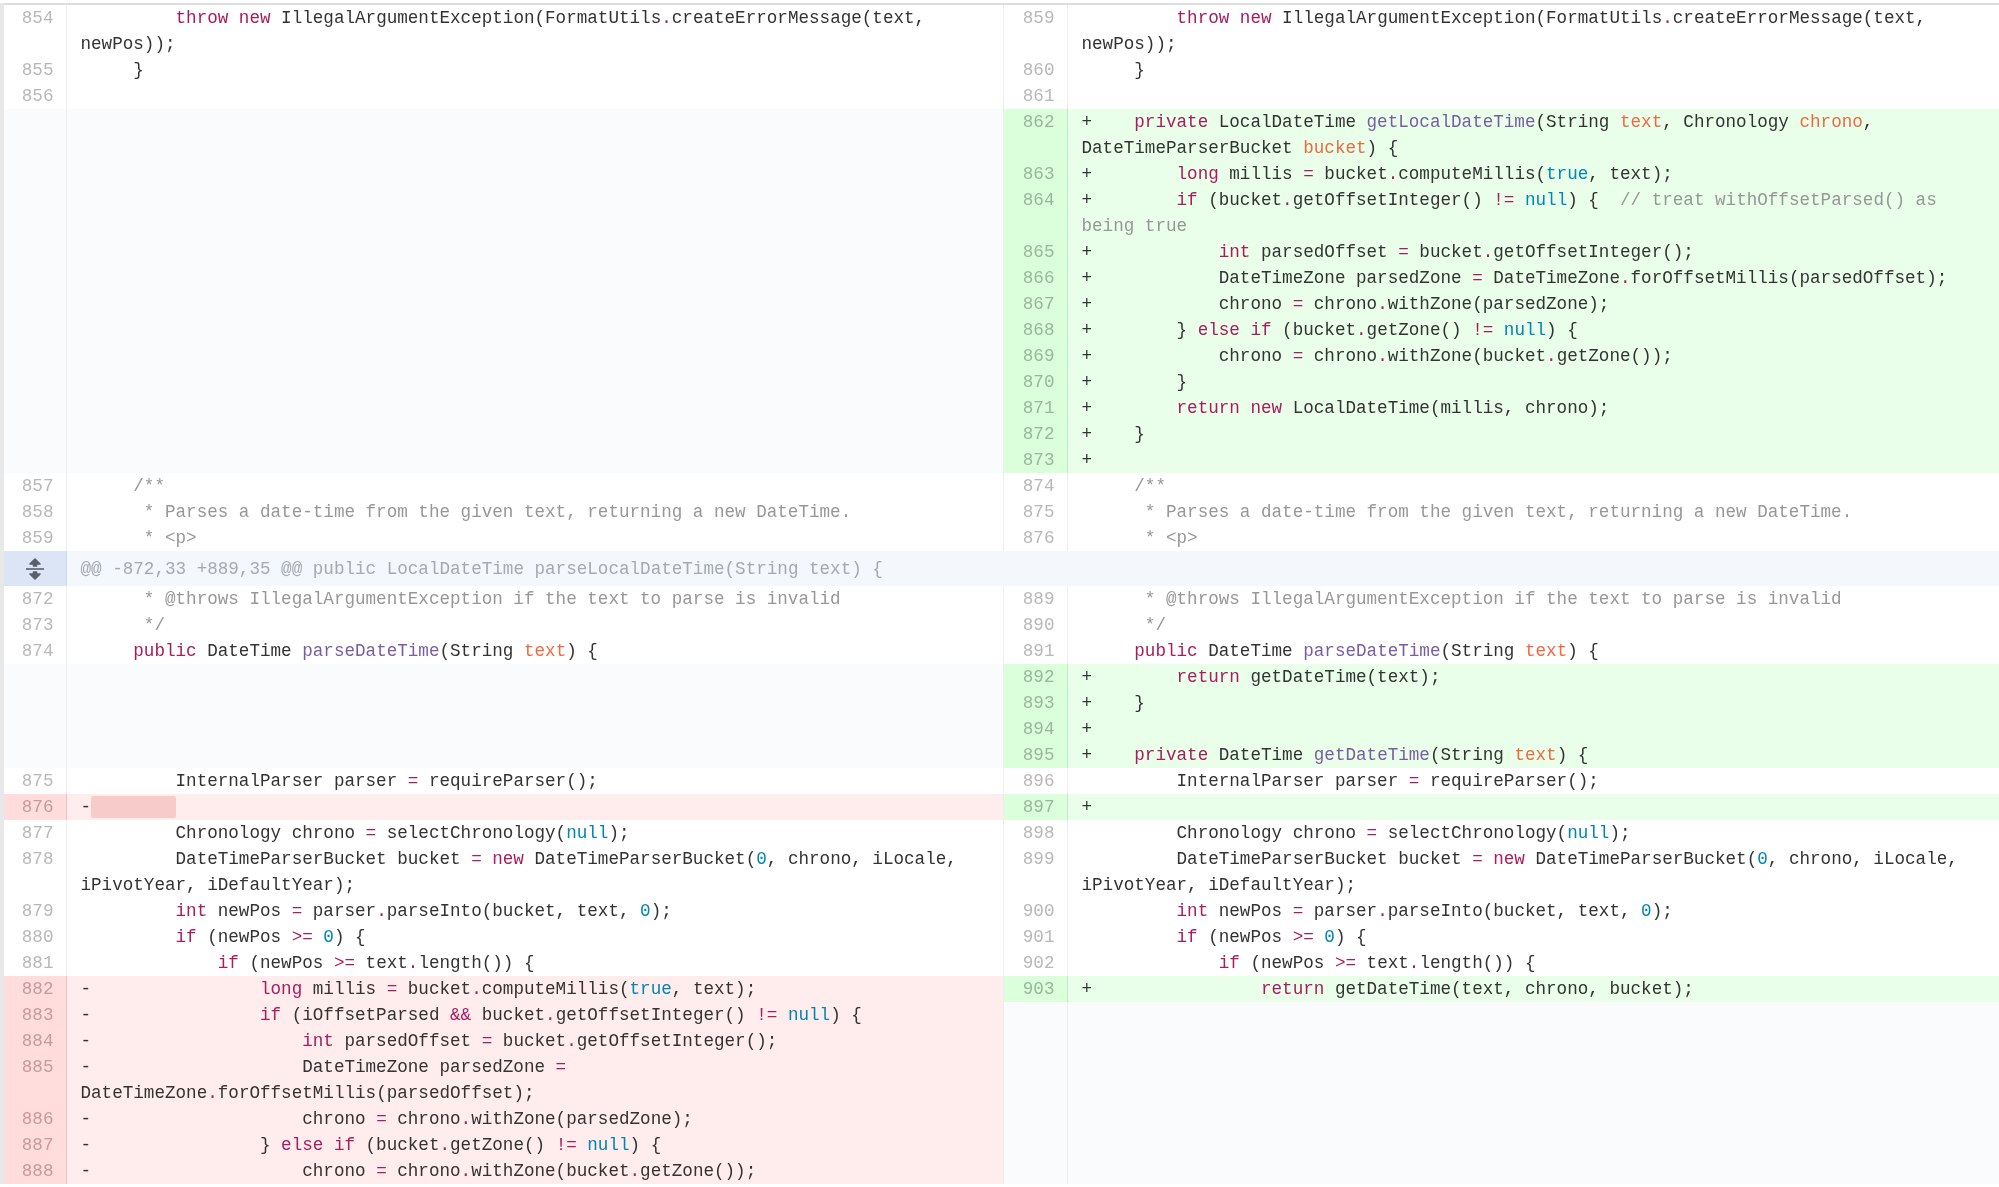 The width and height of the screenshot is (1999, 1187). What do you see at coordinates (1035, 781) in the screenshot?
I see `line-number: 896` at bounding box center [1035, 781].